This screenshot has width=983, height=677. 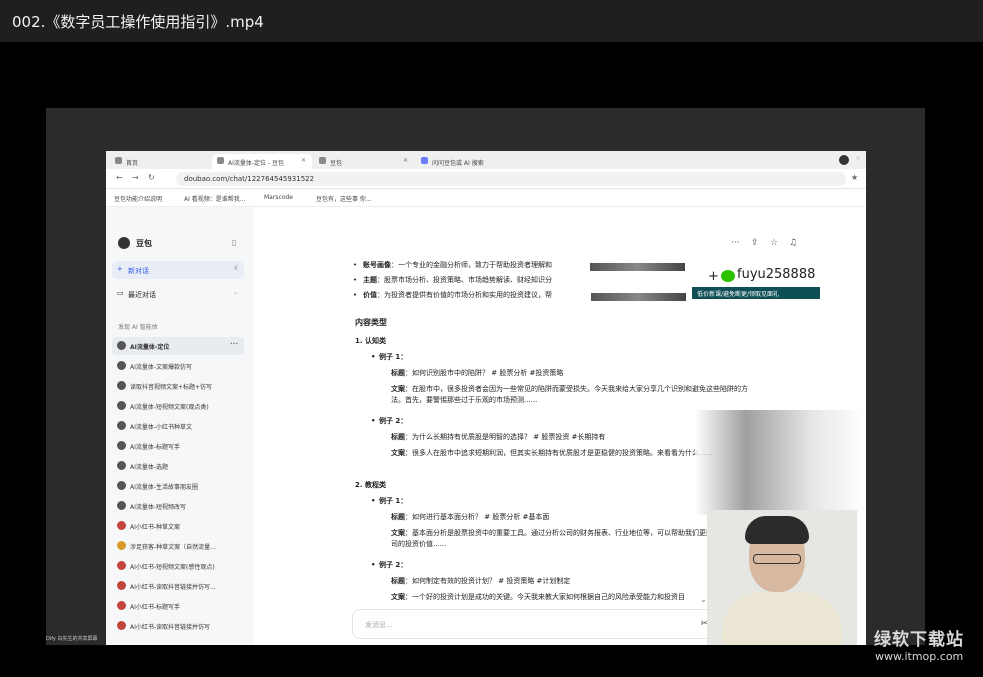 I want to click on doubao-logo, so click(x=124, y=243).